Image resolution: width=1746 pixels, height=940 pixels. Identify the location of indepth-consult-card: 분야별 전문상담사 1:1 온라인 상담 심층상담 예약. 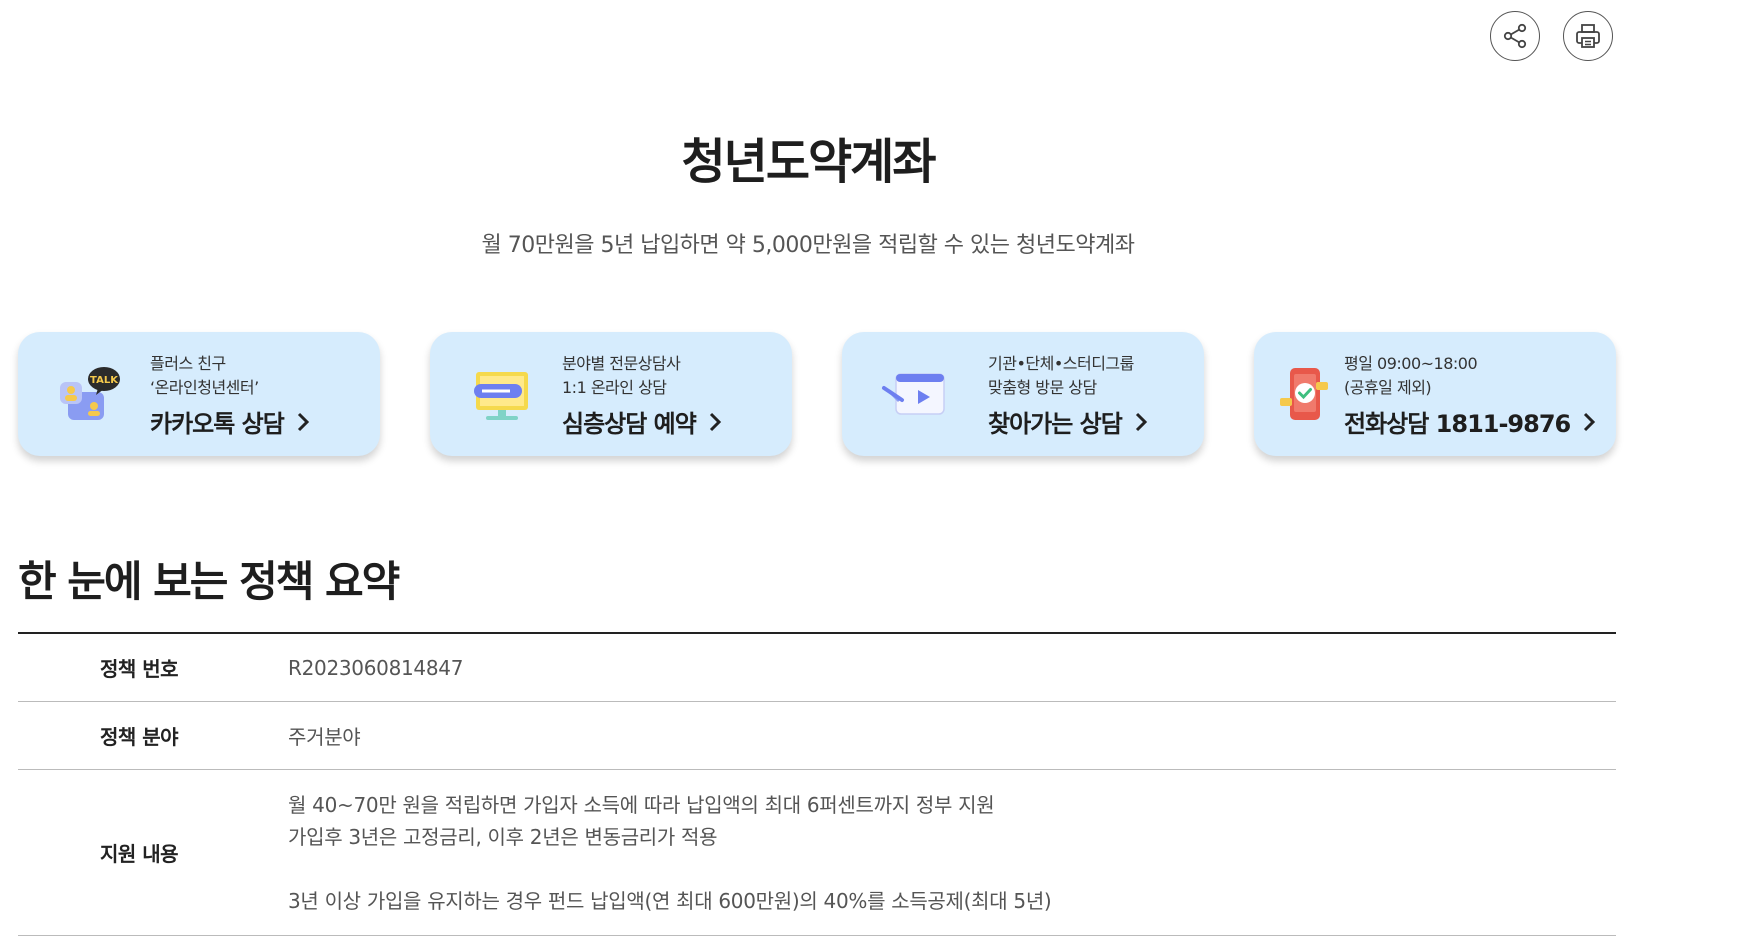
(611, 394).